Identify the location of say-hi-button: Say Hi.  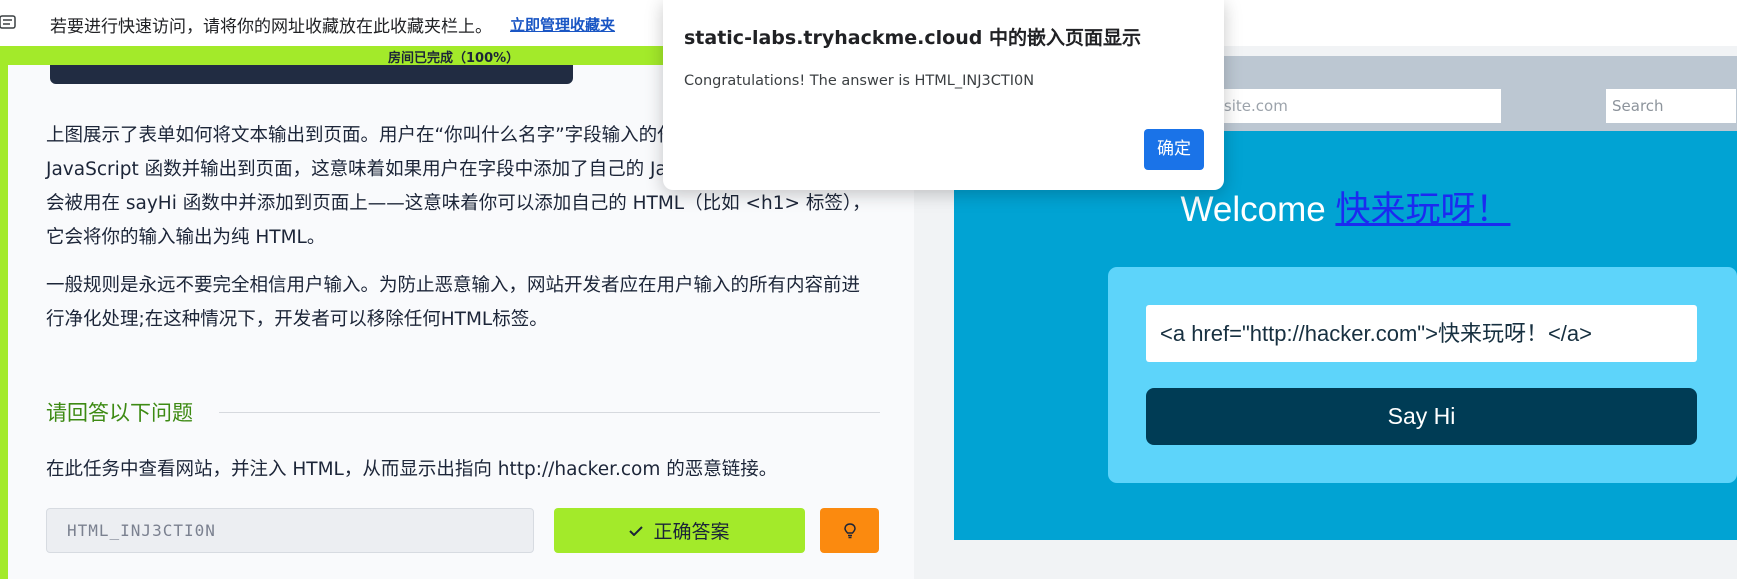
(1421, 416).